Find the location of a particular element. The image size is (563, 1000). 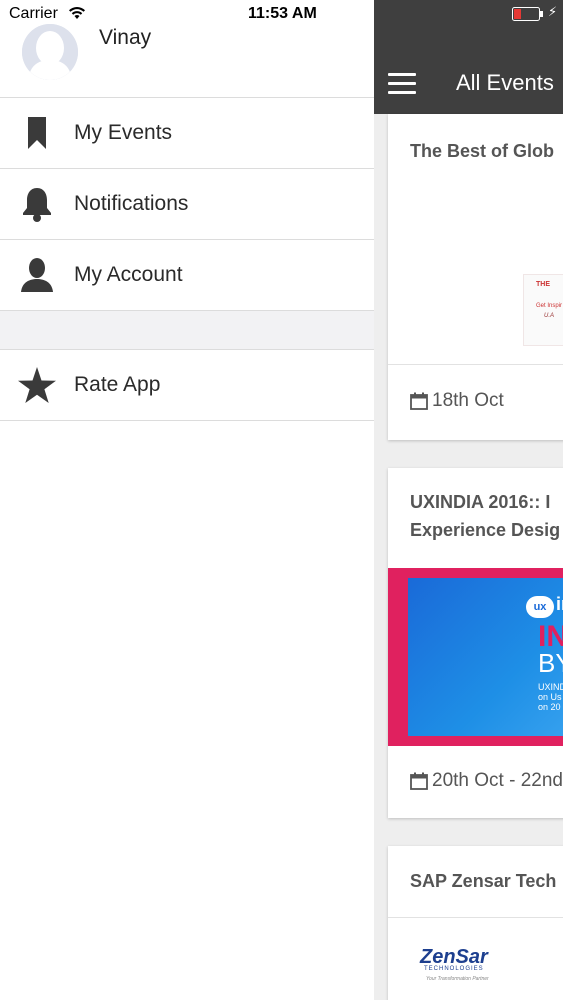

event-image: ux in IN BY UXIND on Us on 20 is located at coordinates (475, 657).